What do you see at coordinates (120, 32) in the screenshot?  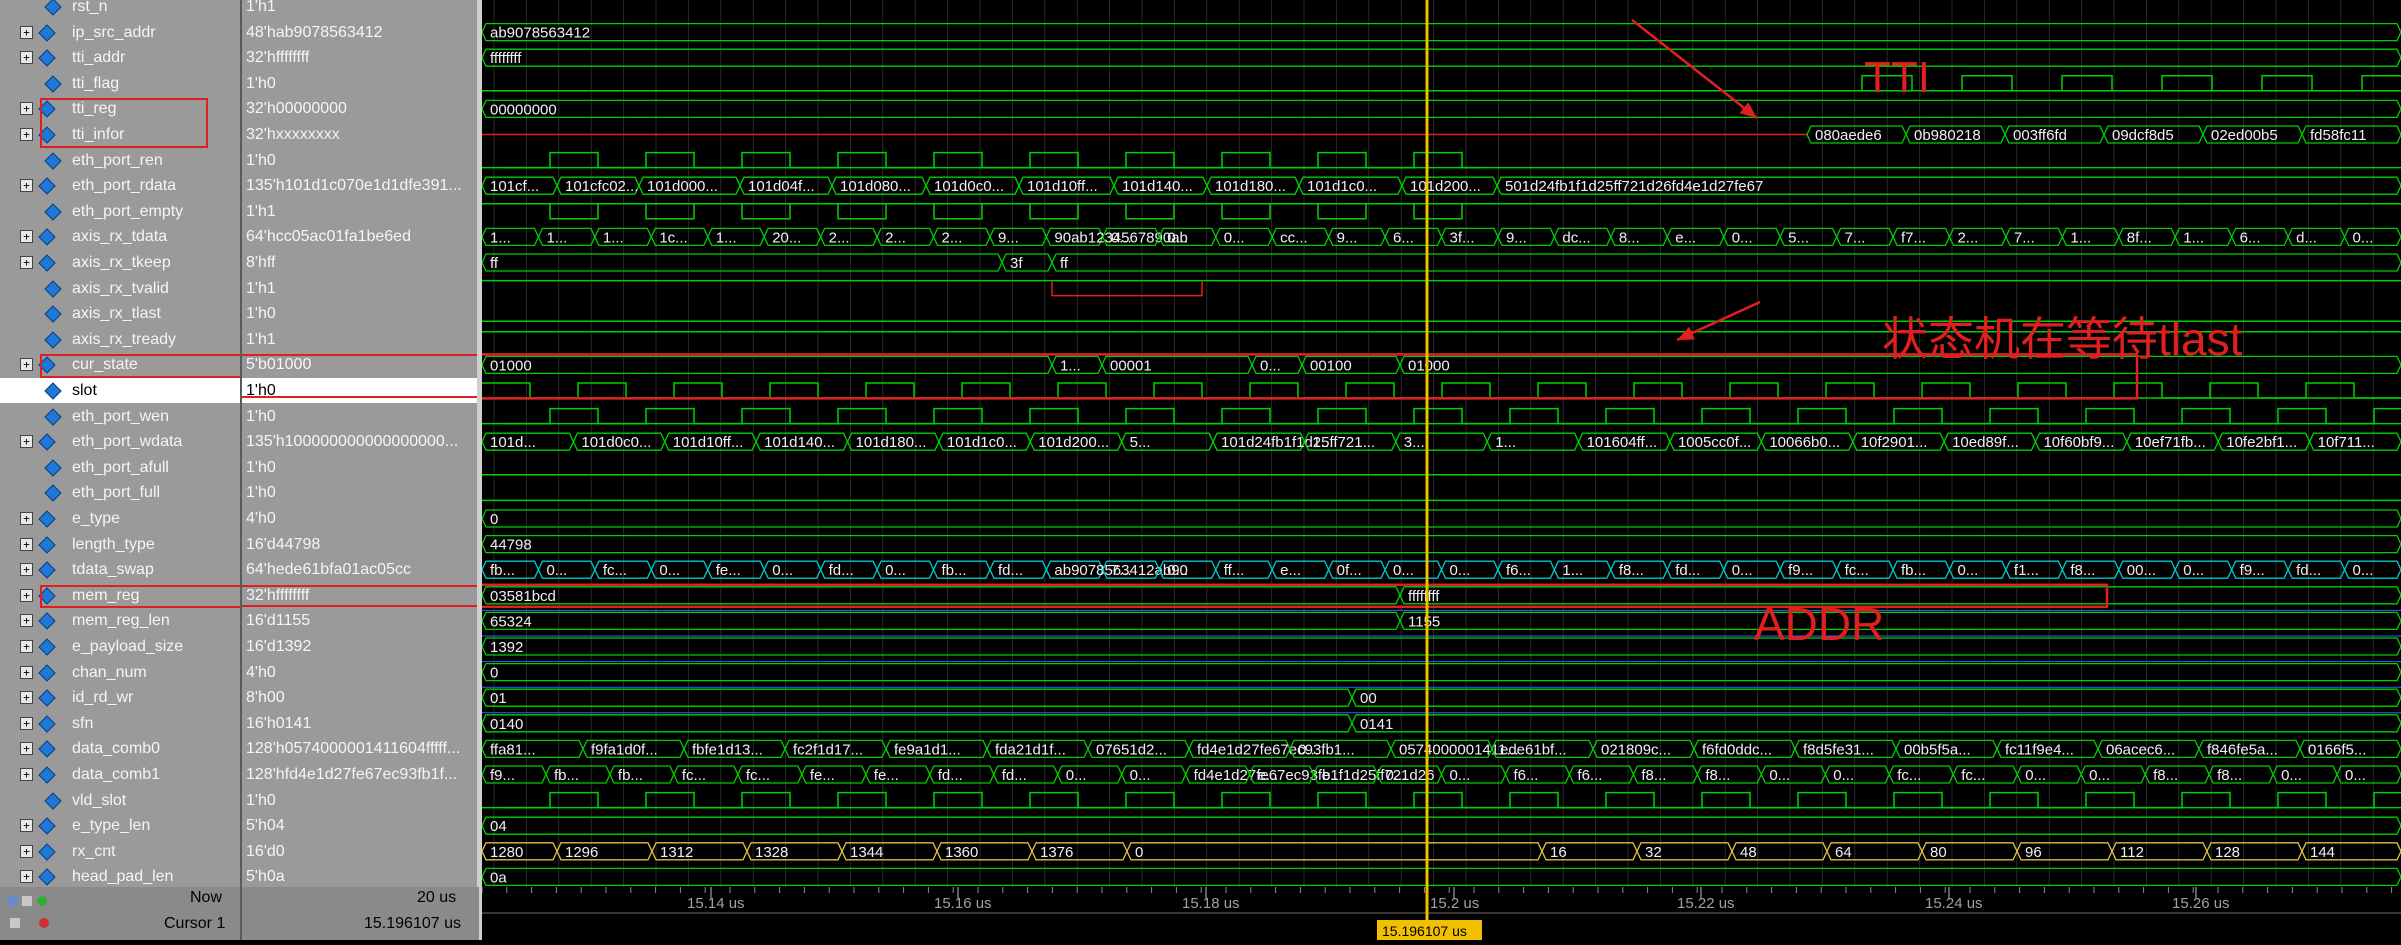 I see `signal-row-ip-src-addr: + ip_src_addr` at bounding box center [120, 32].